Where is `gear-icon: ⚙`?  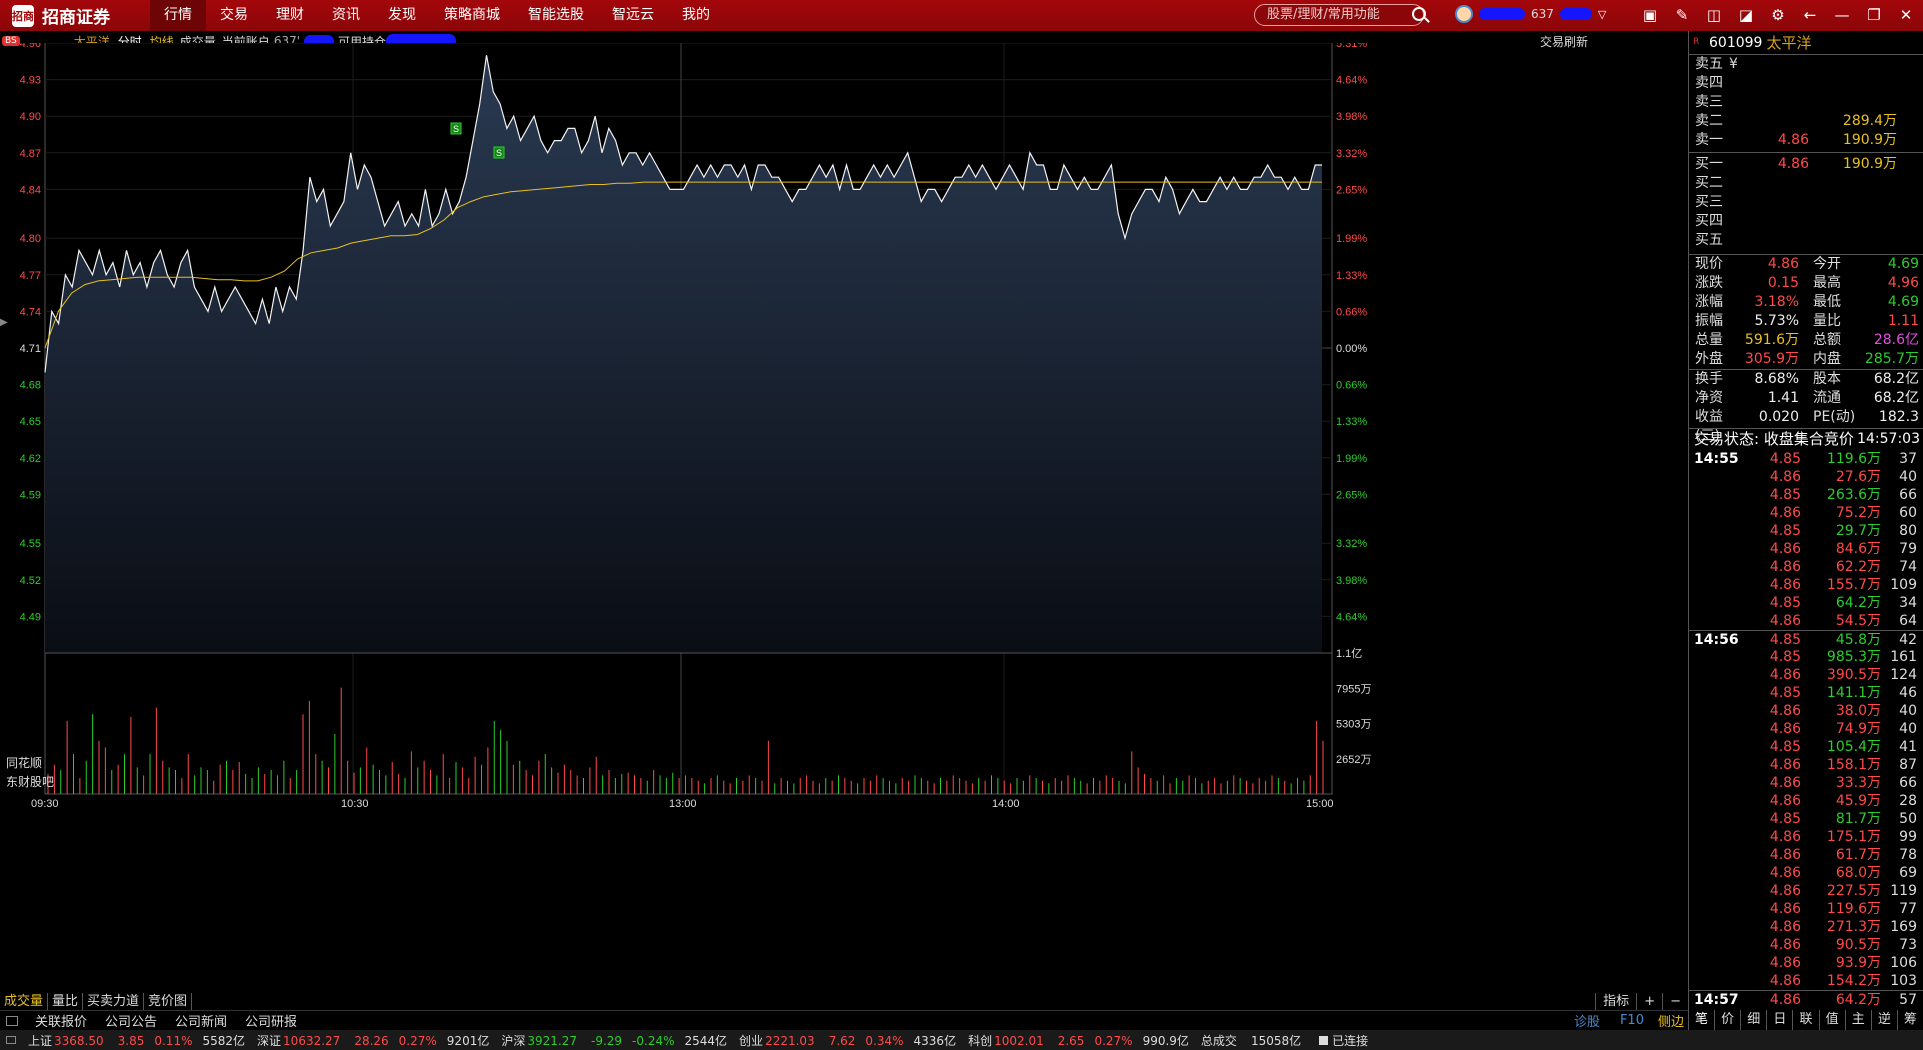
gear-icon: ⚙ is located at coordinates (1778, 15).